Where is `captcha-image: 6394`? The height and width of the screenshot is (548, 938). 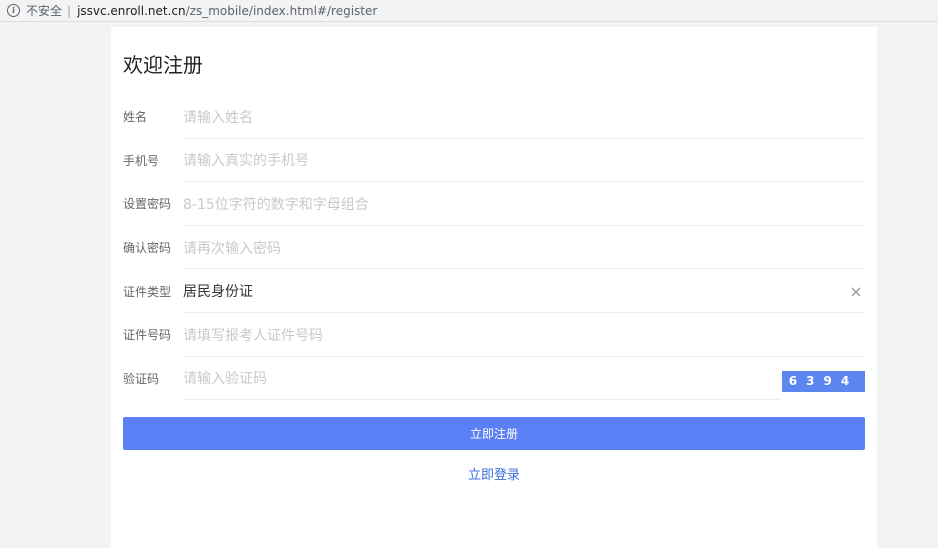 captcha-image: 6394 is located at coordinates (823, 381).